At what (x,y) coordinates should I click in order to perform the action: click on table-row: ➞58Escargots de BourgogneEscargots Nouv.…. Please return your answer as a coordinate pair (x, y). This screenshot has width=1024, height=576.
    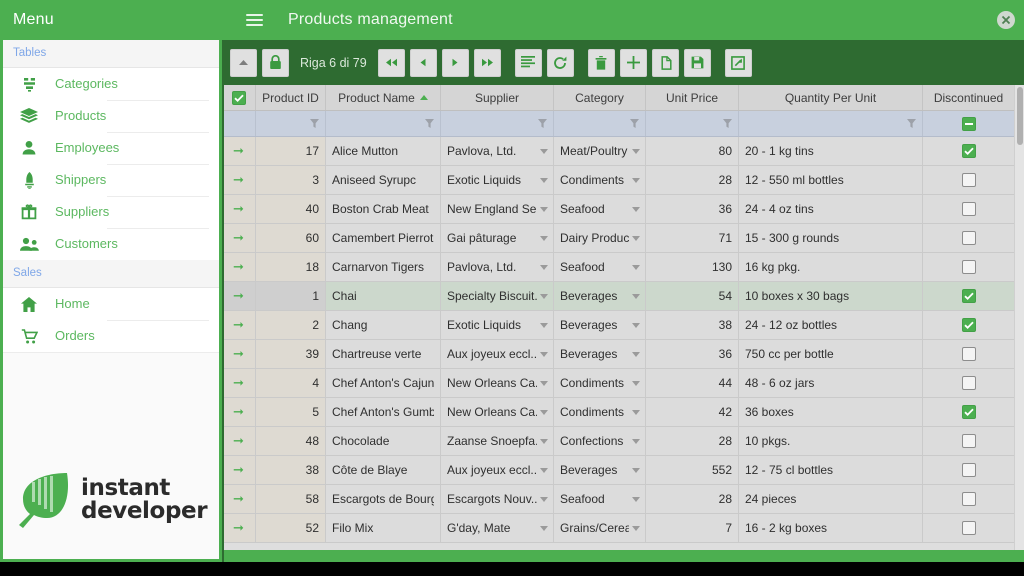
    Looking at the image, I should click on (618, 499).